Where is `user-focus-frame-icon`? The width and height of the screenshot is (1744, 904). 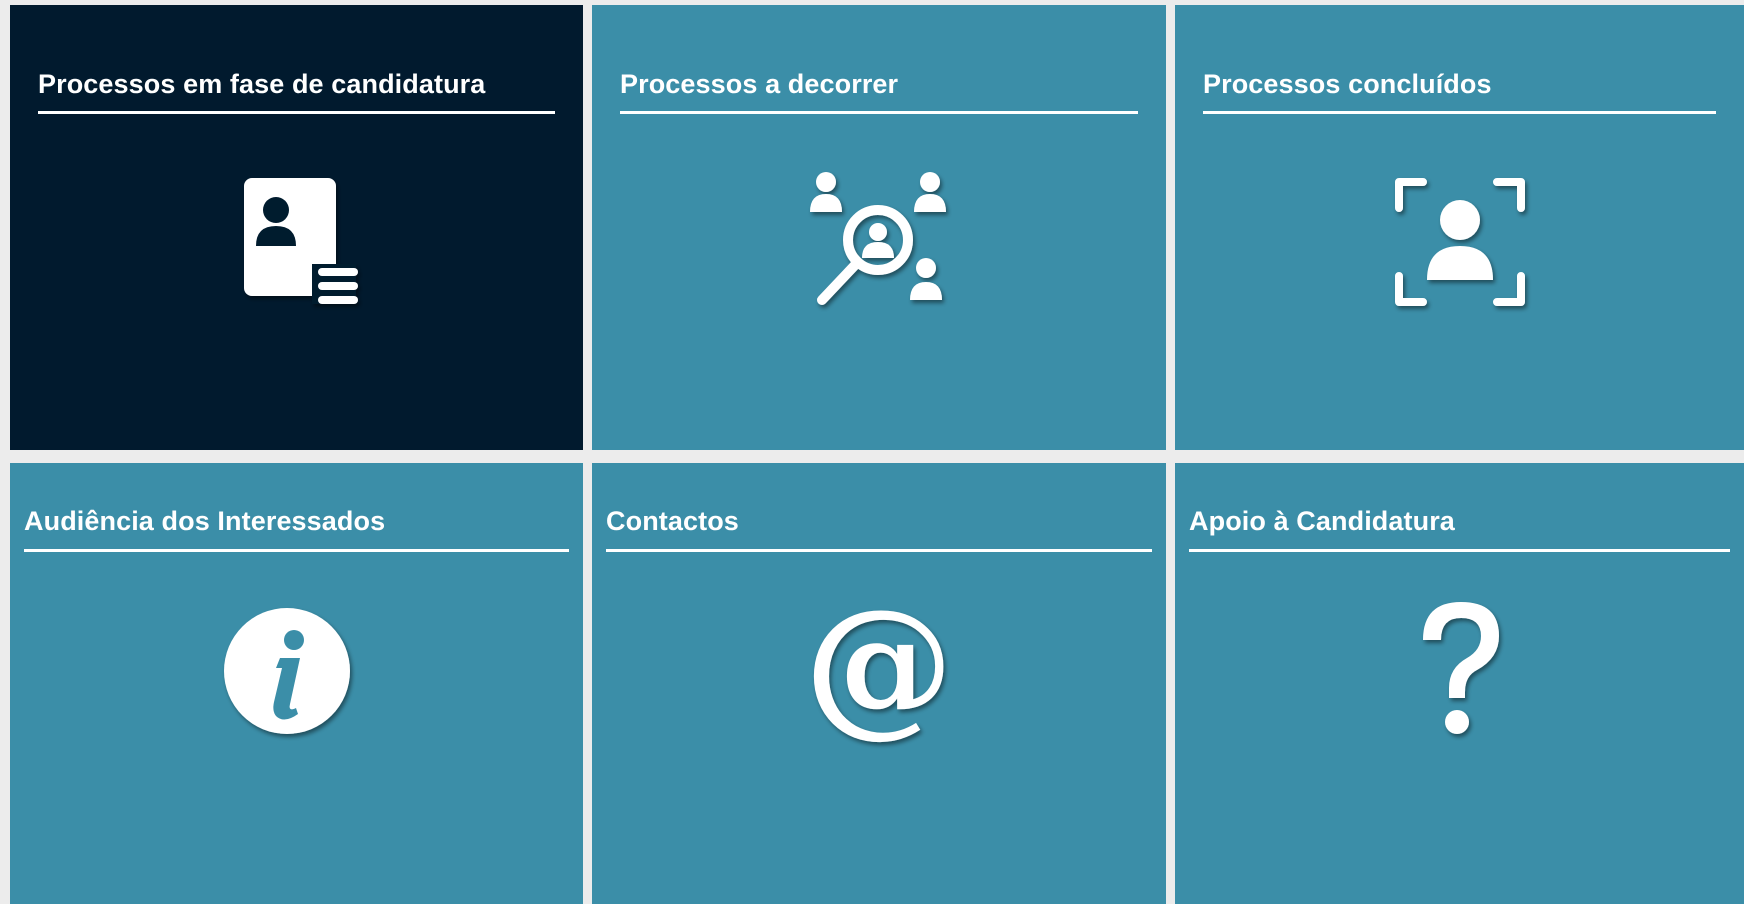 user-focus-frame-icon is located at coordinates (1460, 243).